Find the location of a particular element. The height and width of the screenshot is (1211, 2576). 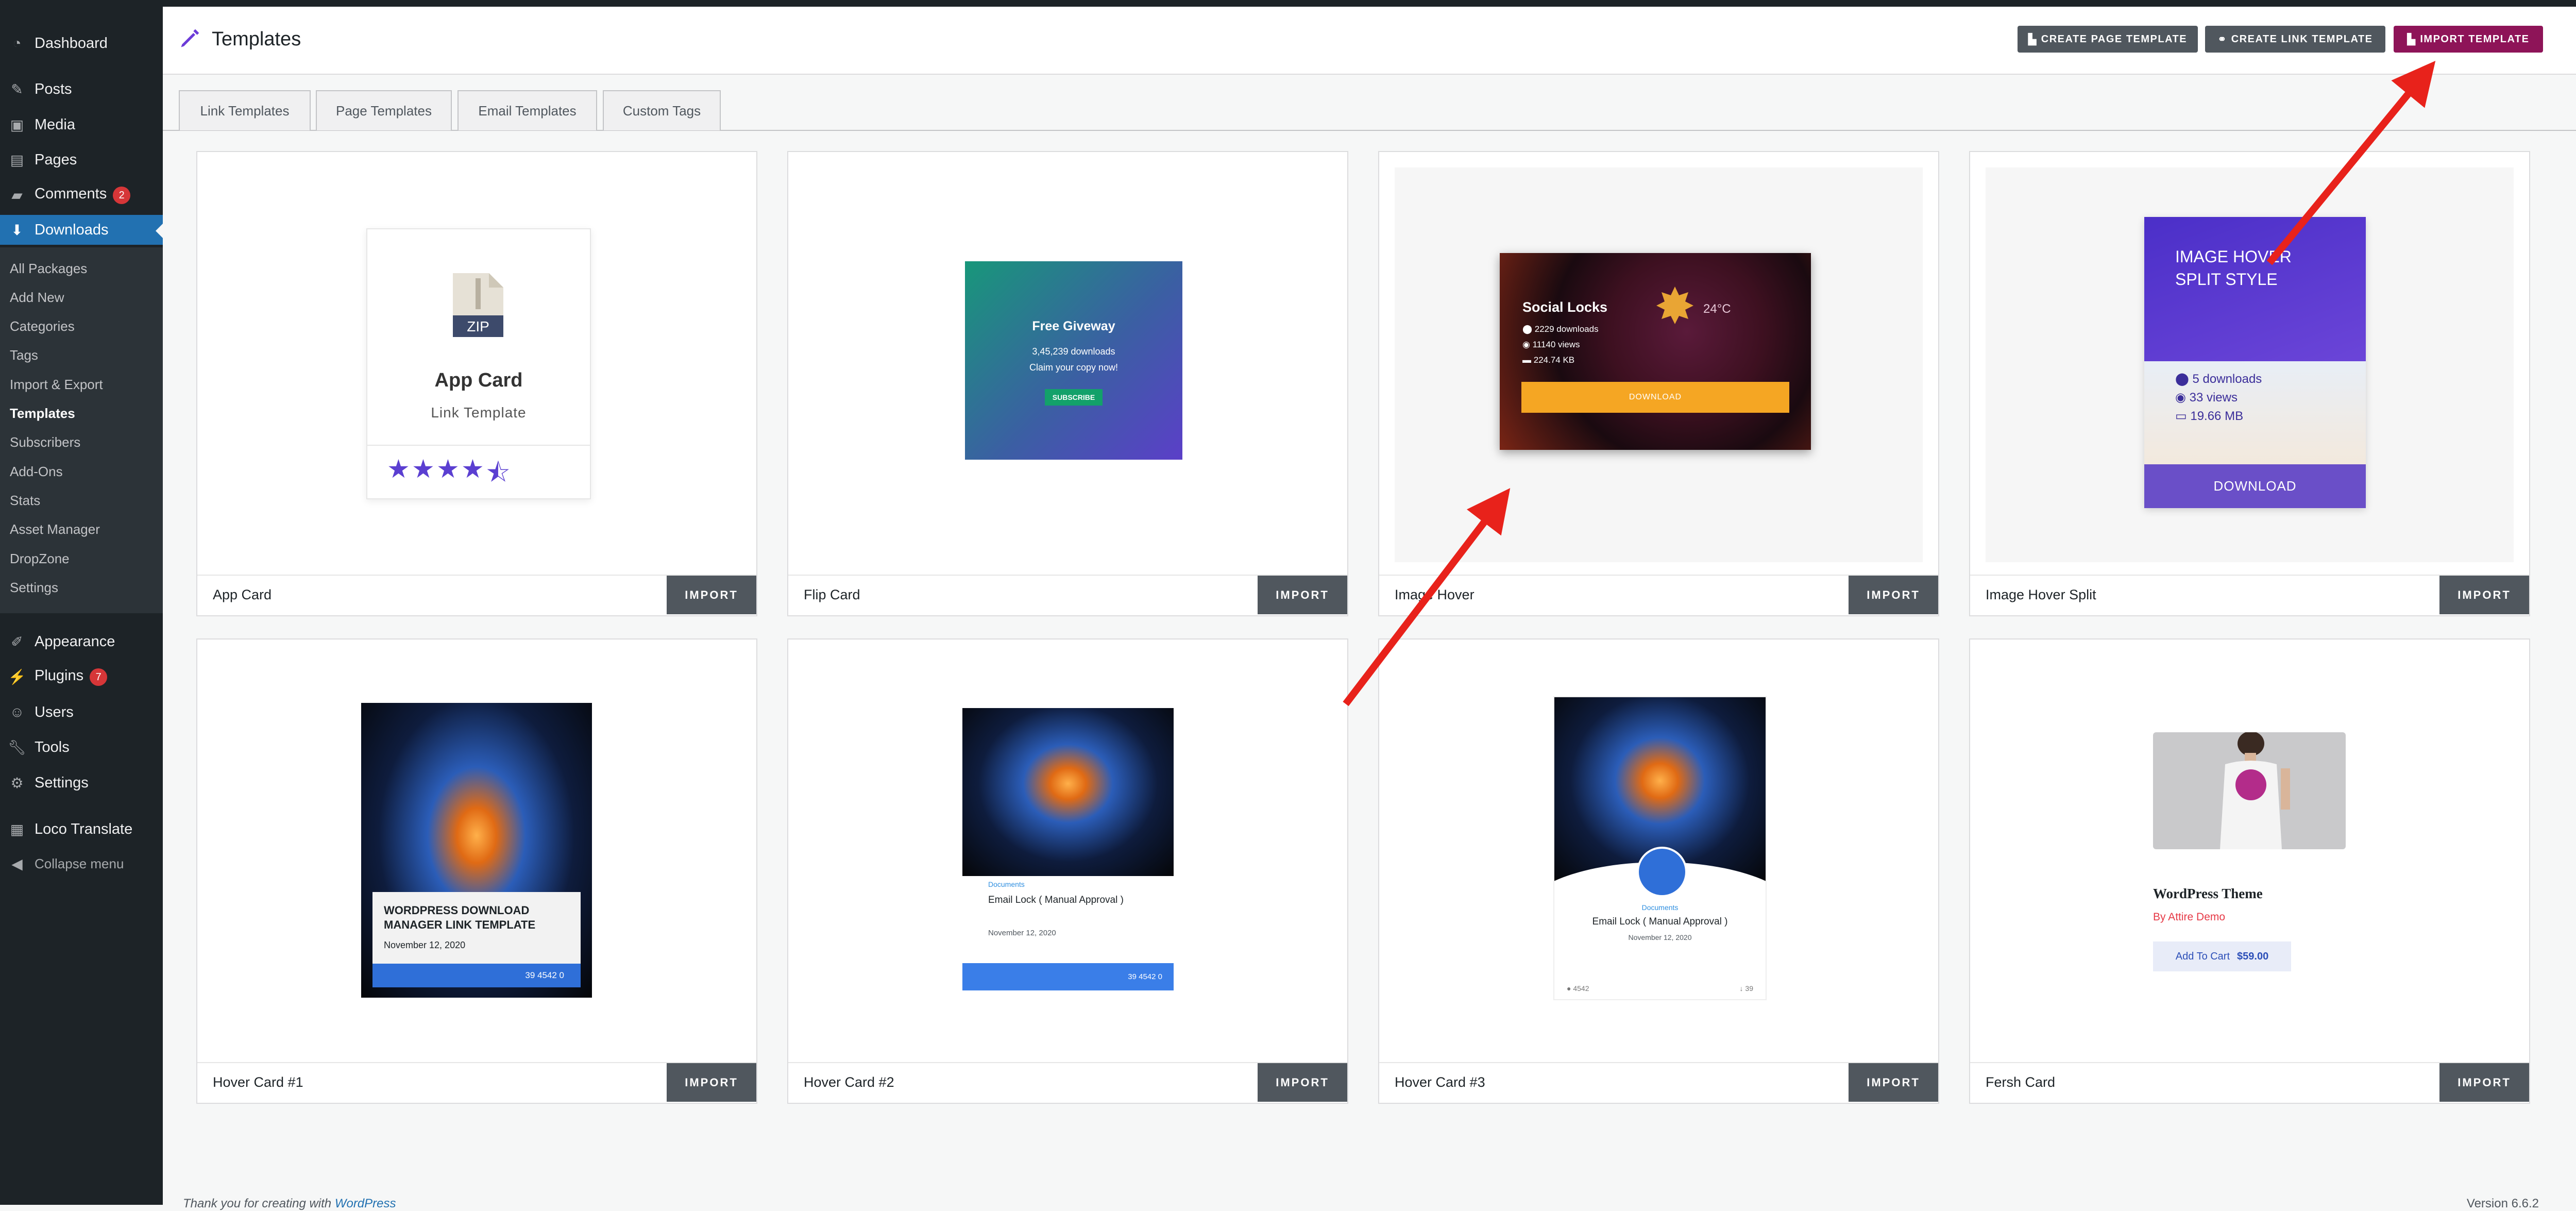

hover-card-3-downloads-value: 39 is located at coordinates (1749, 989).